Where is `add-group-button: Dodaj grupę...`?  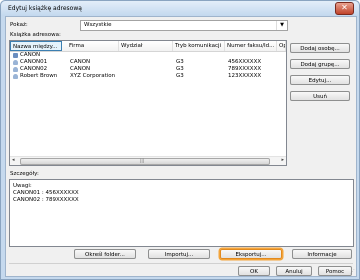
add-group-button: Dodaj grupę... is located at coordinates (320, 64).